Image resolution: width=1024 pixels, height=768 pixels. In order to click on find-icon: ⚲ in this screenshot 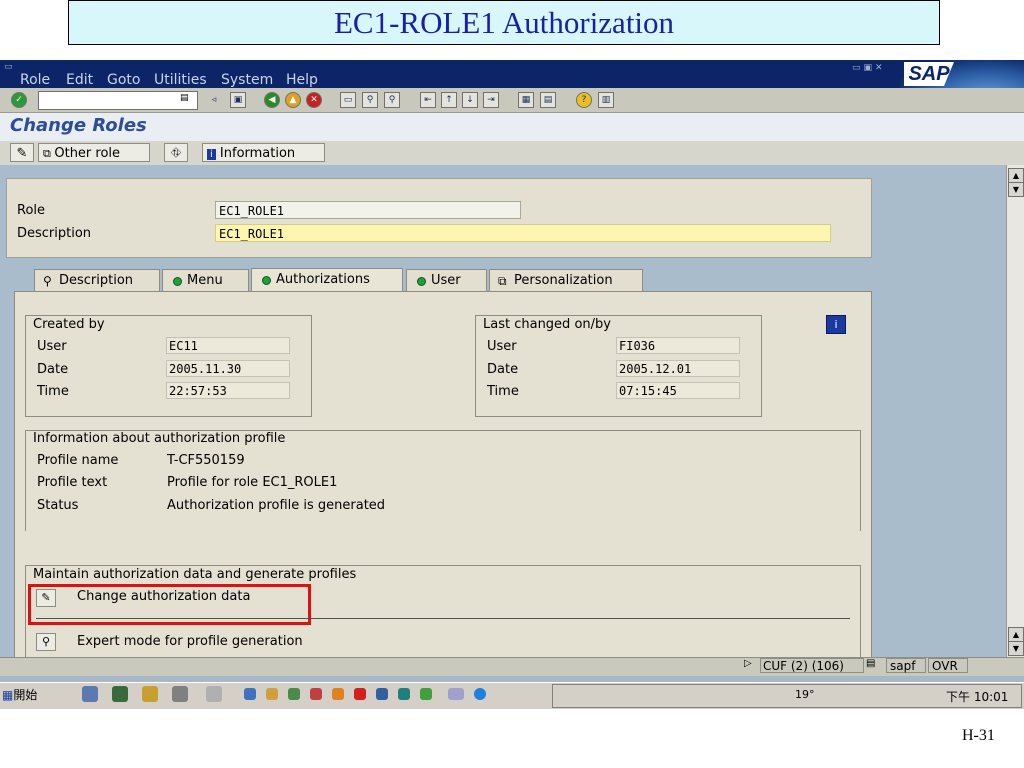, I will do `click(370, 100)`.